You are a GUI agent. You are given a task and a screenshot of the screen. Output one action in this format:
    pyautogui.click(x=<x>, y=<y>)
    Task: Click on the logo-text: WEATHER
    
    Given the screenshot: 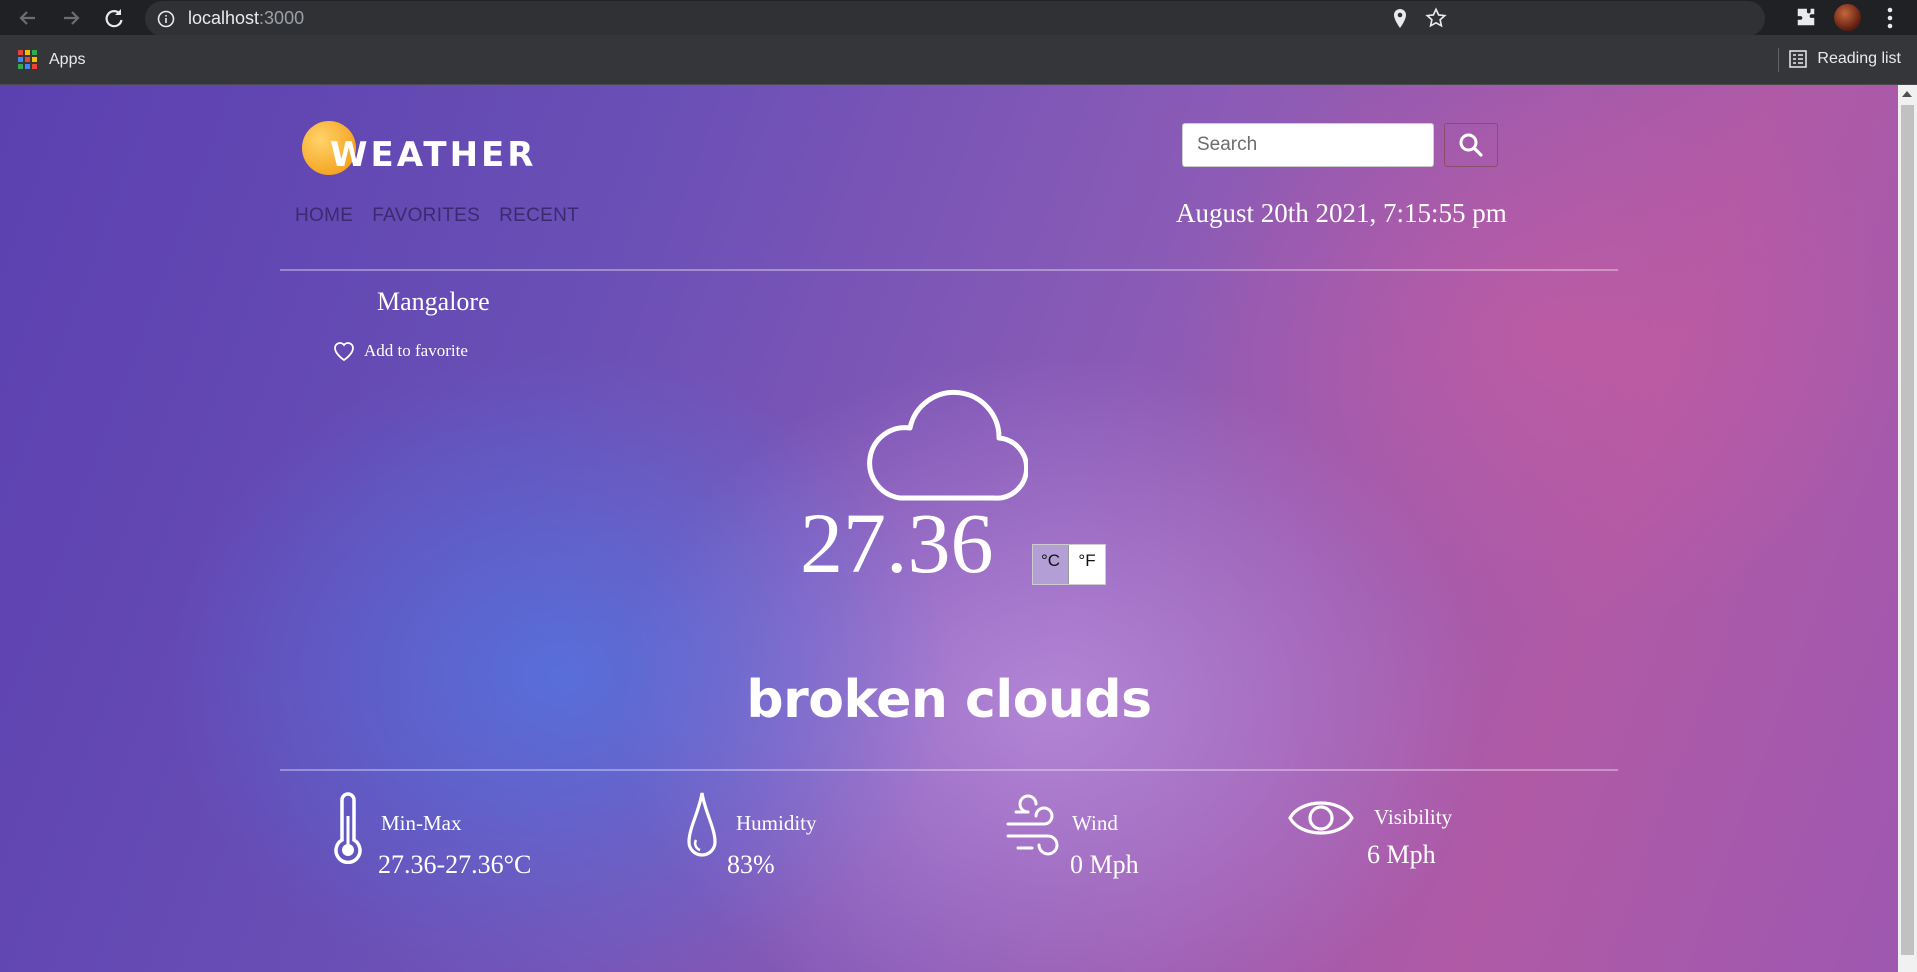 What is the action you would take?
    pyautogui.click(x=433, y=155)
    